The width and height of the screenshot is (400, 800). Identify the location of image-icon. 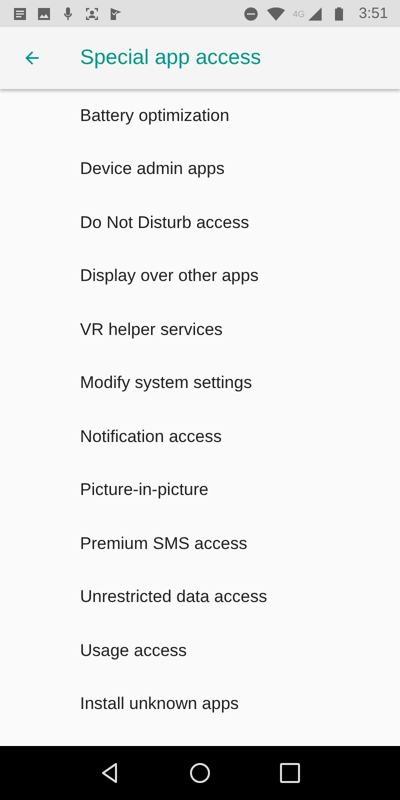
(44, 14).